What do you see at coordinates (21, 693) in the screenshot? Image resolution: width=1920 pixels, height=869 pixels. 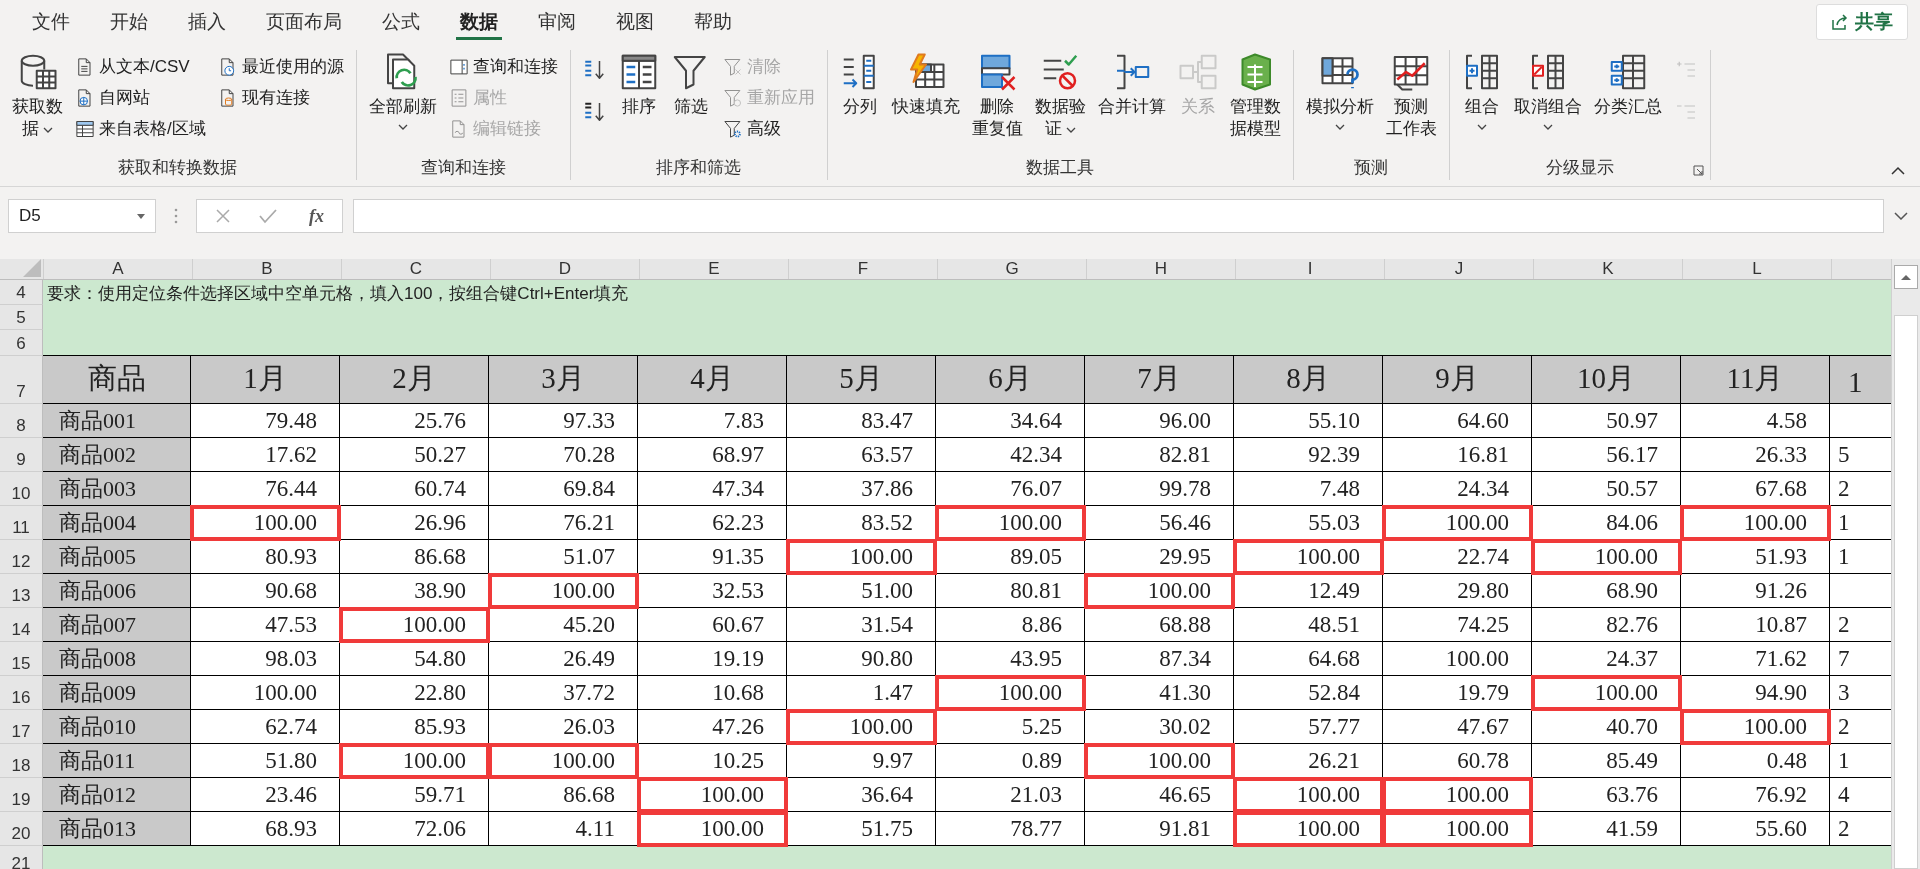 I see `row-header: 16` at bounding box center [21, 693].